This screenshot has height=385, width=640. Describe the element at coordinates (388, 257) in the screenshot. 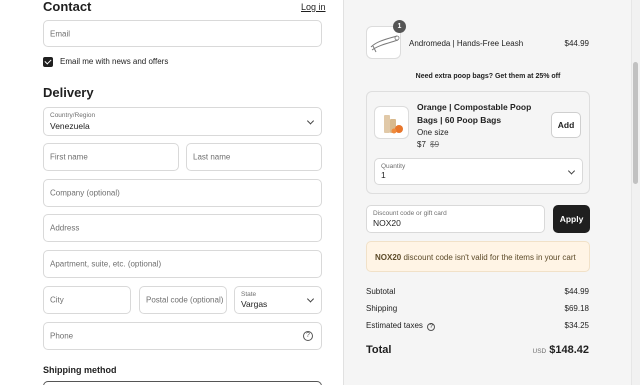

I see `warning-code: NOX20` at that location.